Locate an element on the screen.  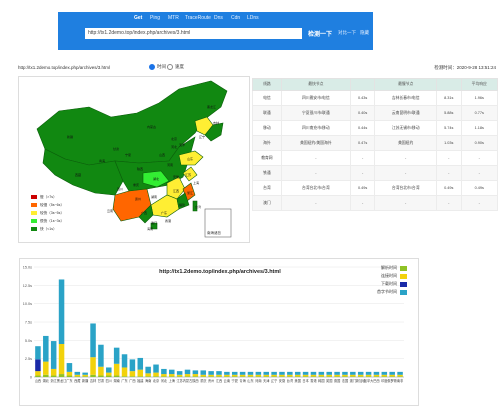
nav-tab-ldns: LDns is located at coordinates (253, 18).